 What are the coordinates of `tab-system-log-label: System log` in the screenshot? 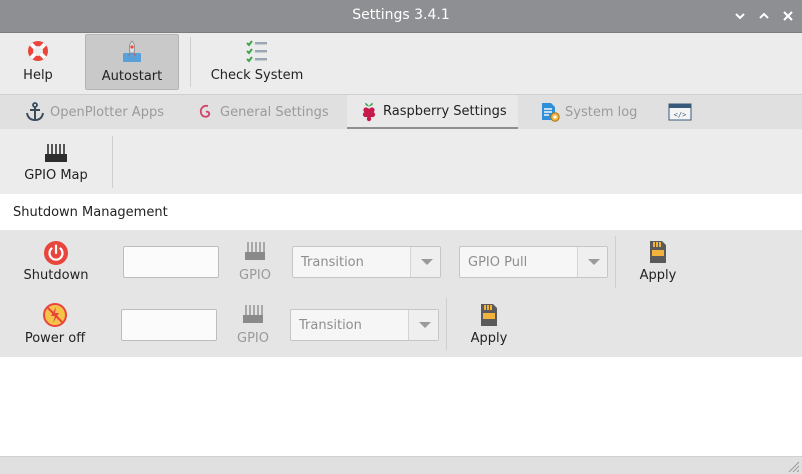 It's located at (601, 112).